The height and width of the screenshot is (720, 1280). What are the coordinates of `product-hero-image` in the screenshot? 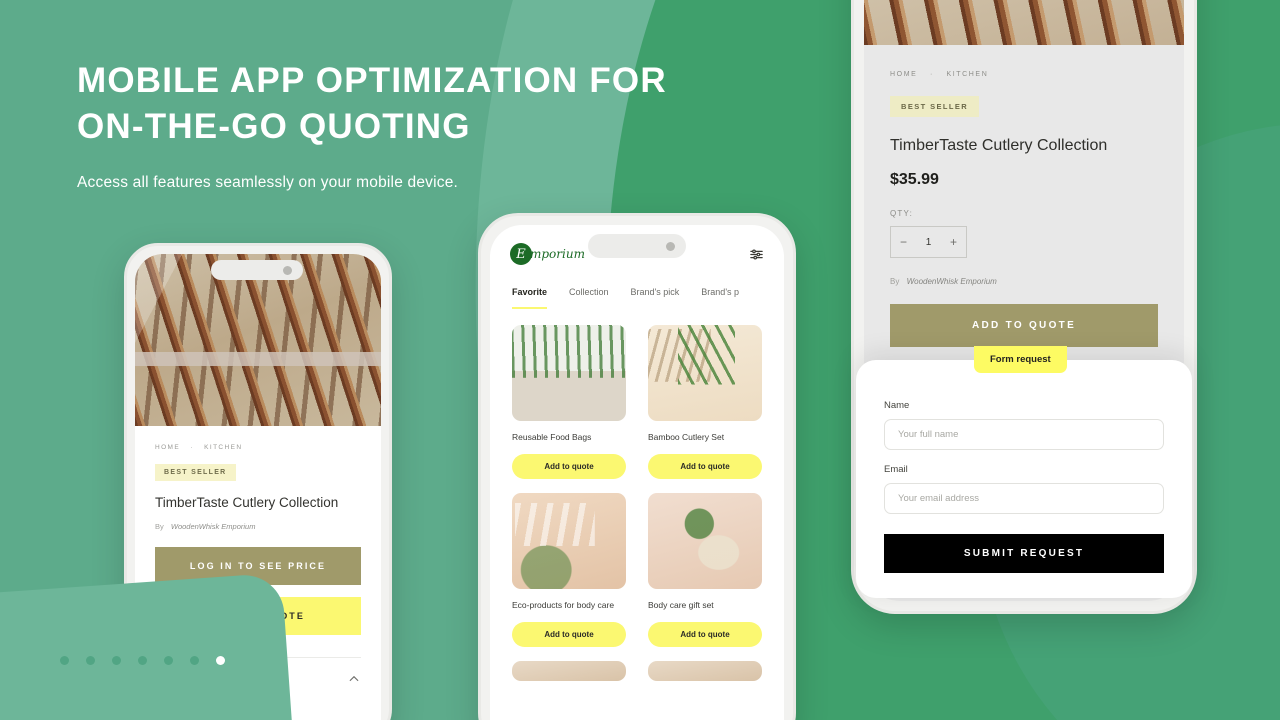 It's located at (1024, 22).